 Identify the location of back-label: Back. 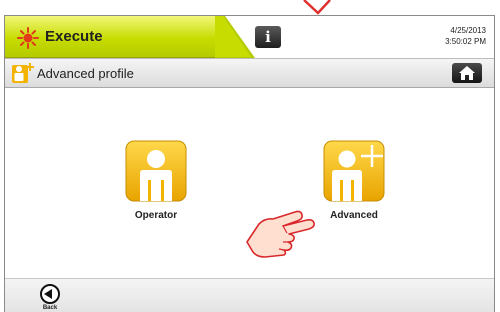
(50, 308).